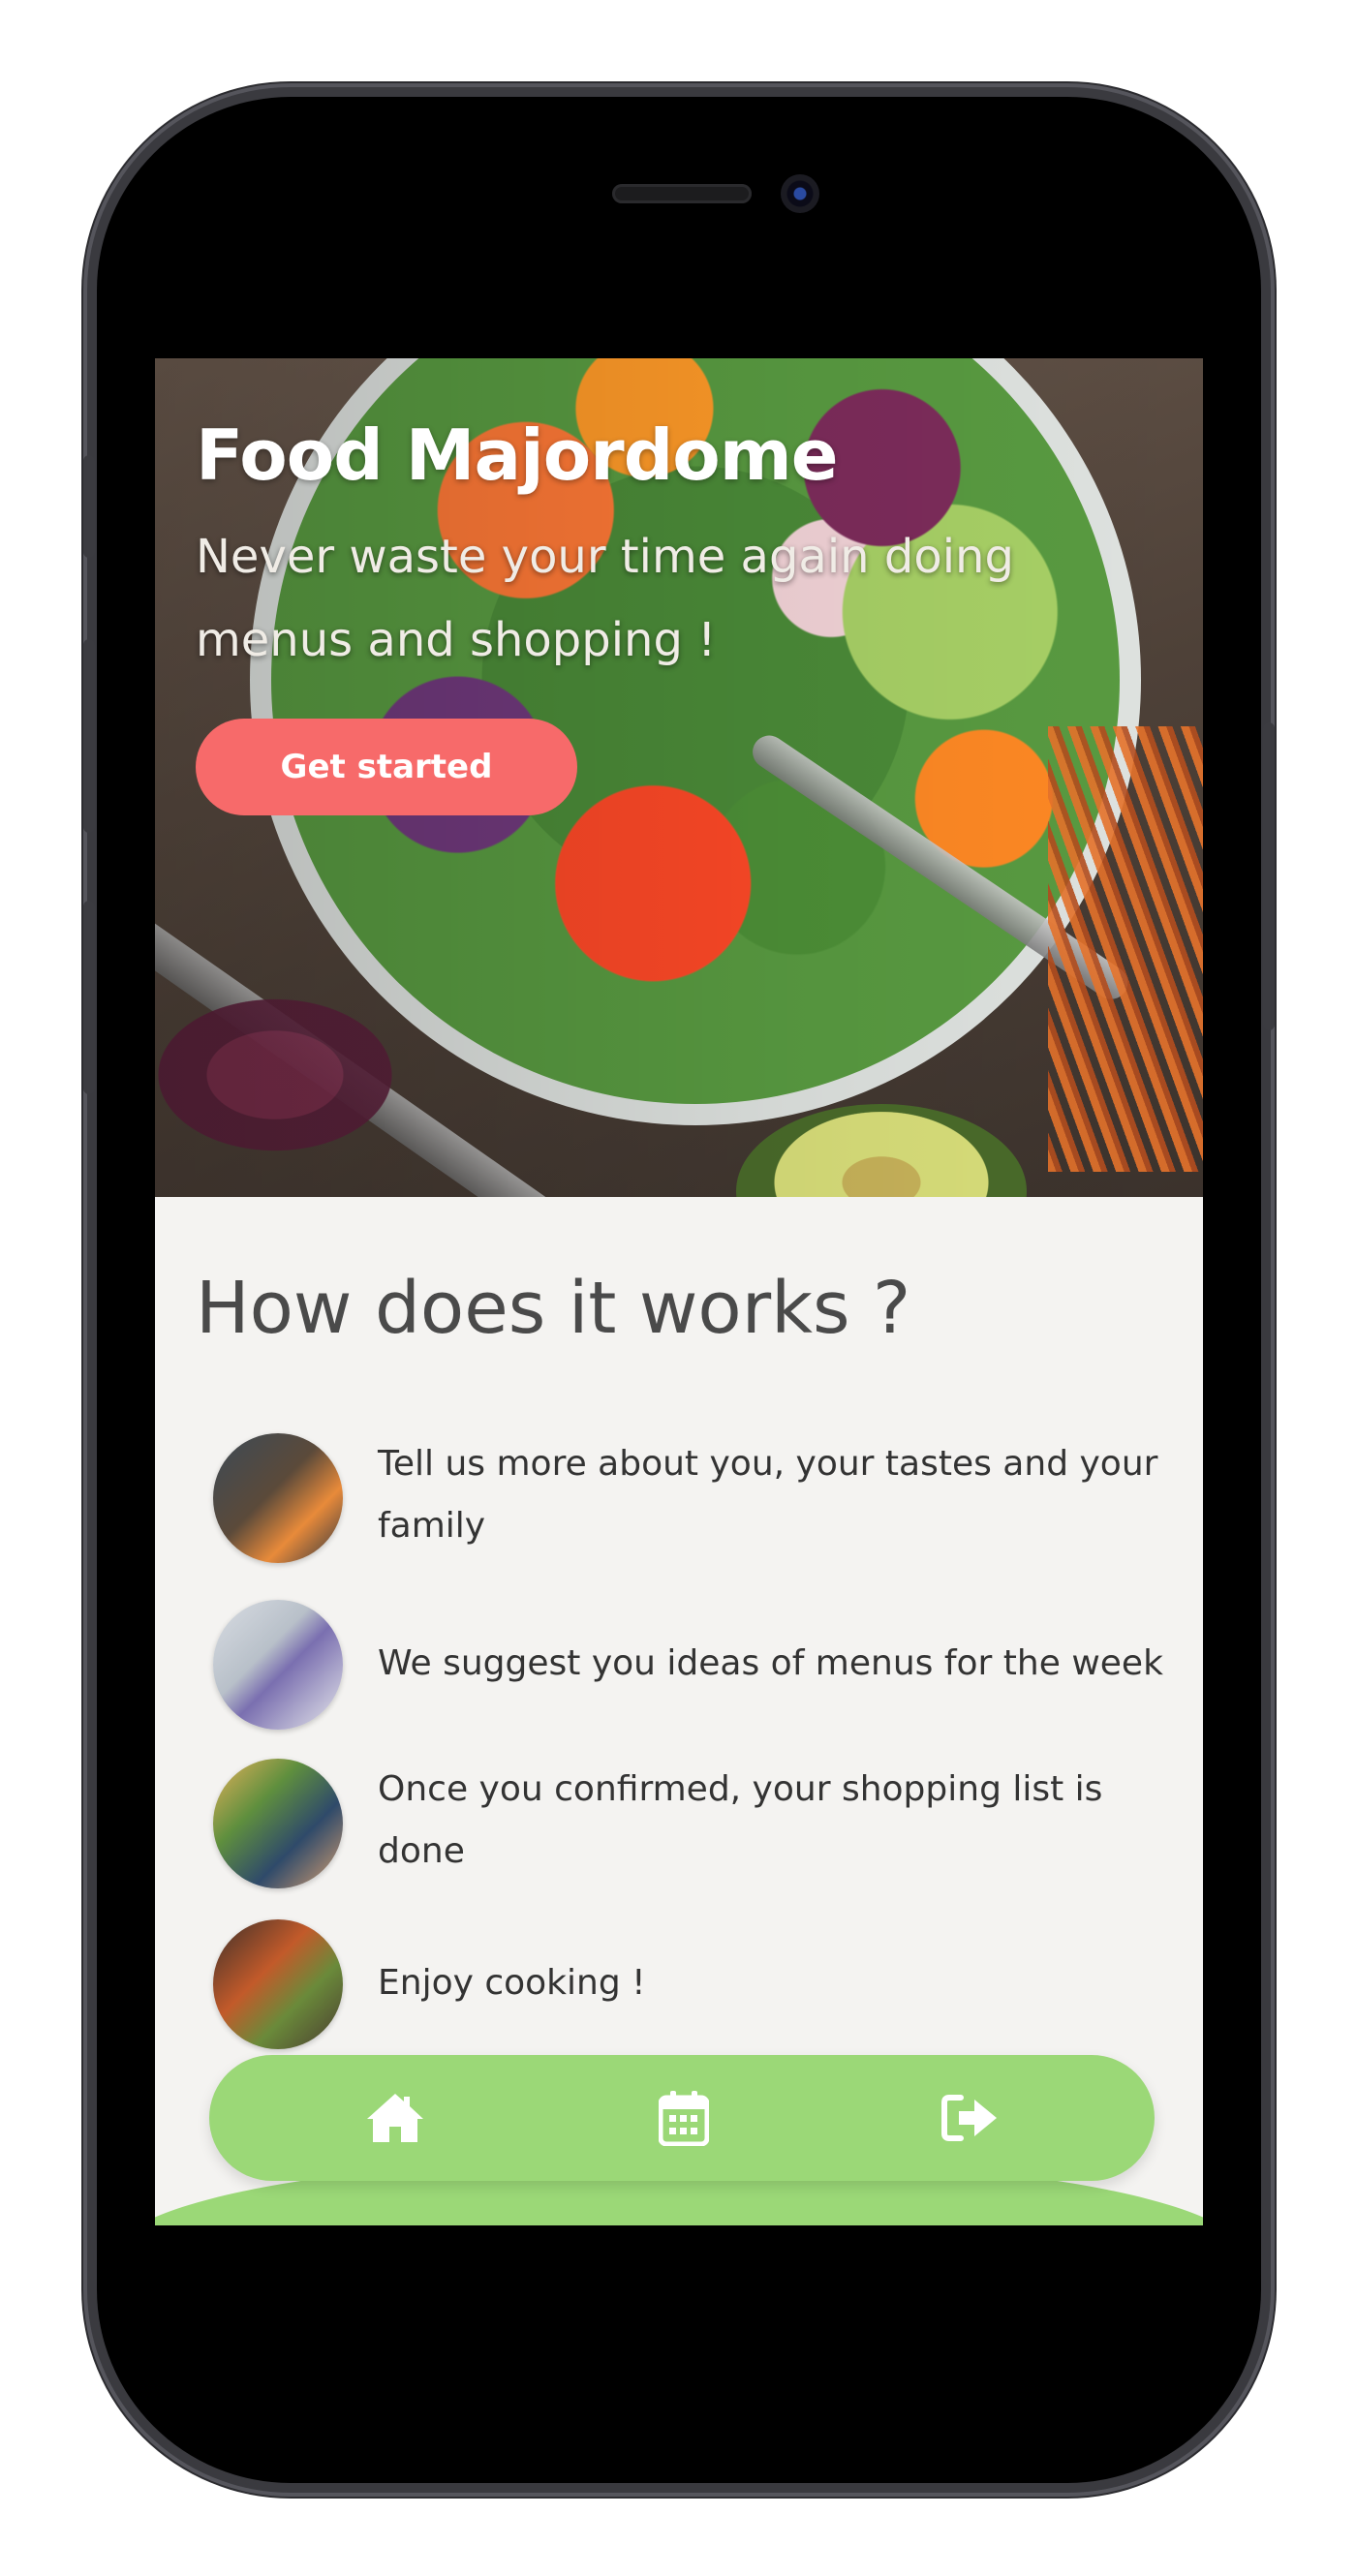 Image resolution: width=1356 pixels, height=2576 pixels. I want to click on mute-switch, so click(89, 506).